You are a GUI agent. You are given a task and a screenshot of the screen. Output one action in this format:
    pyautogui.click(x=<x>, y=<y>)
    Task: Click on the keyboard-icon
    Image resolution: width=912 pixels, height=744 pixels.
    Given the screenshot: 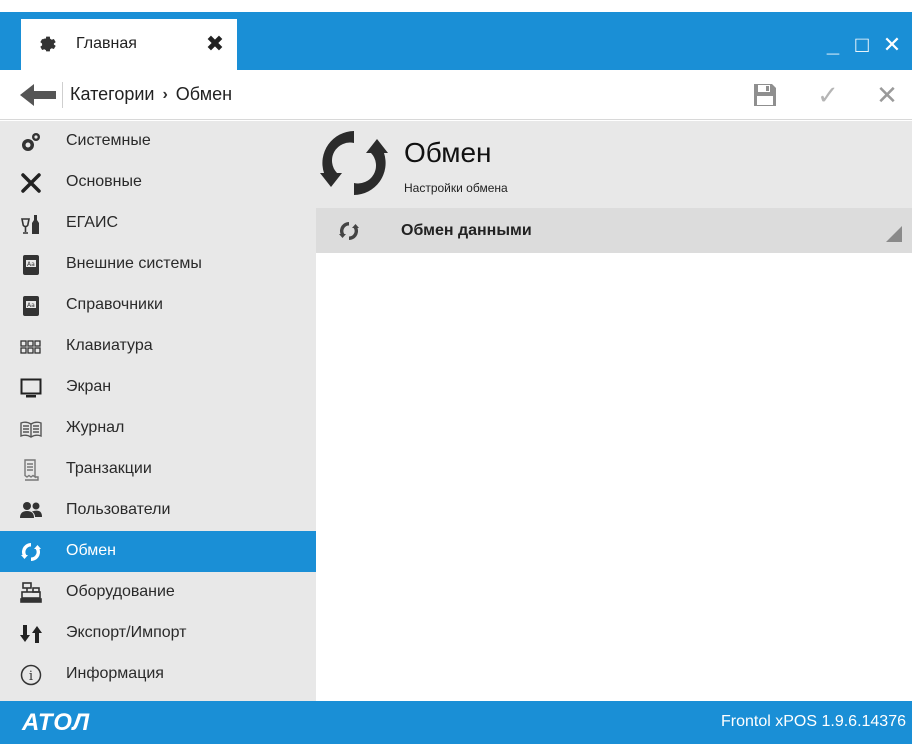 What is the action you would take?
    pyautogui.click(x=31, y=347)
    